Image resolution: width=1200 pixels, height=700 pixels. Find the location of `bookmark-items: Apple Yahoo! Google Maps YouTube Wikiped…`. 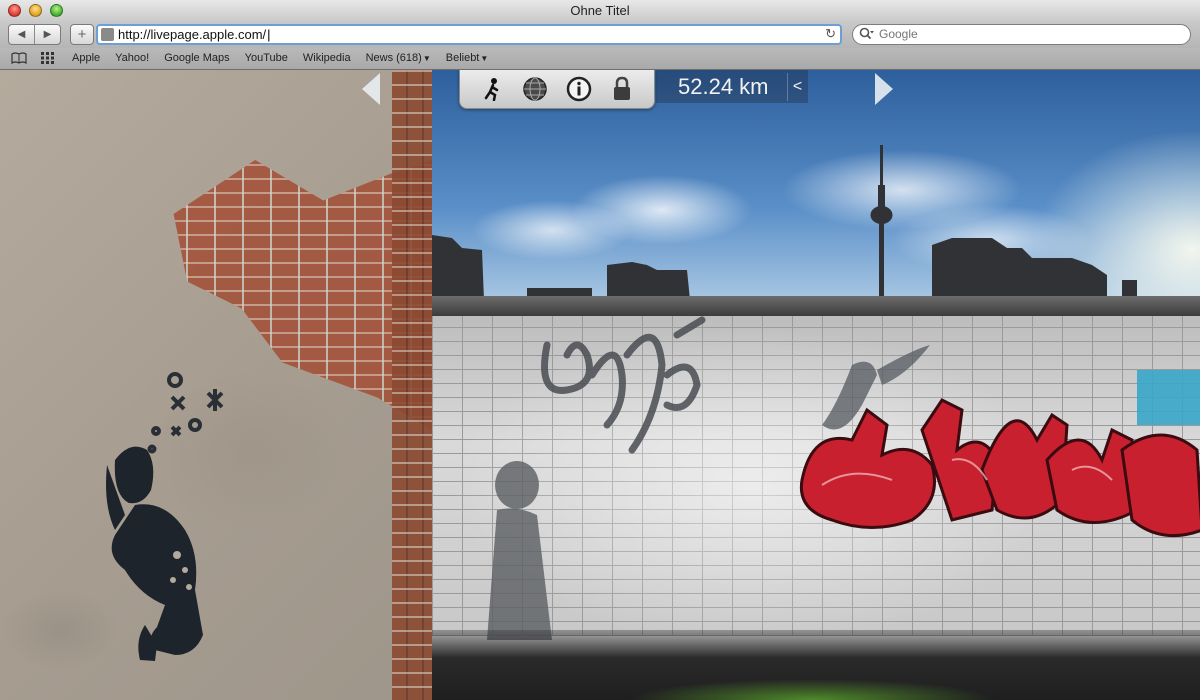

bookmark-items: Apple Yahoo! Google Maps YouTube Wikiped… is located at coordinates (280, 58).